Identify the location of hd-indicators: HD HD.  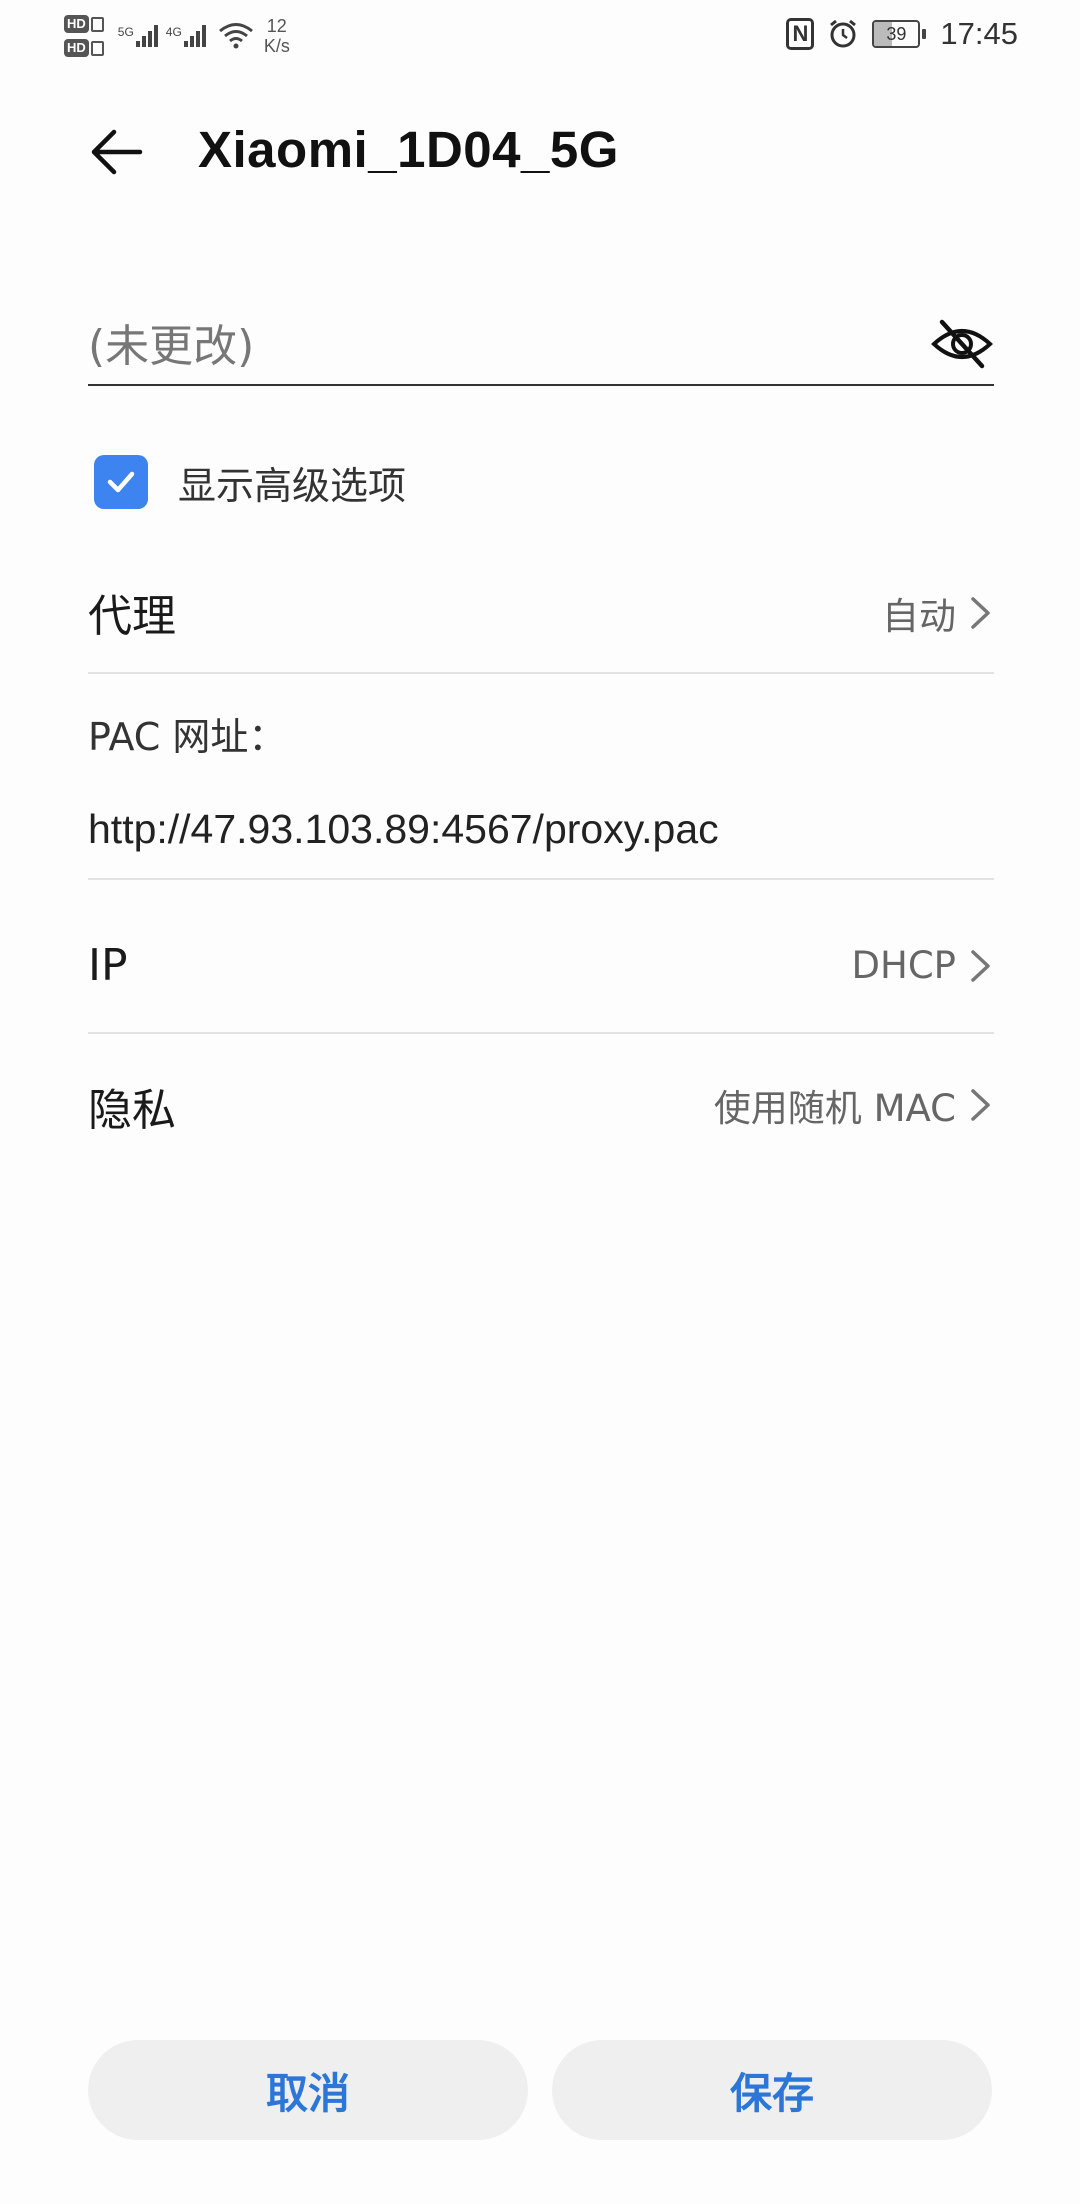
(84, 36).